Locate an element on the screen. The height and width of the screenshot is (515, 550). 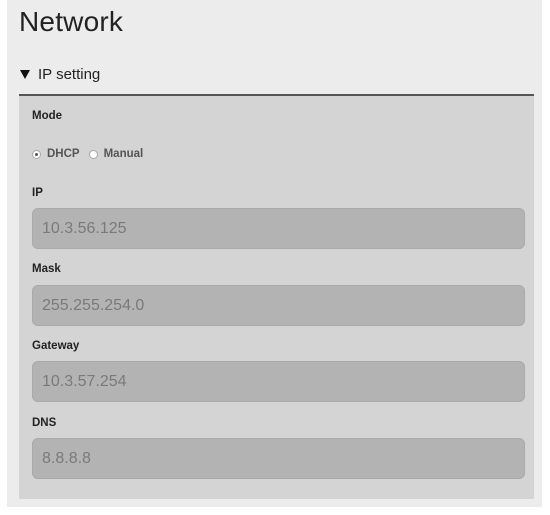
section-header-label: IP setting is located at coordinates (69, 74).